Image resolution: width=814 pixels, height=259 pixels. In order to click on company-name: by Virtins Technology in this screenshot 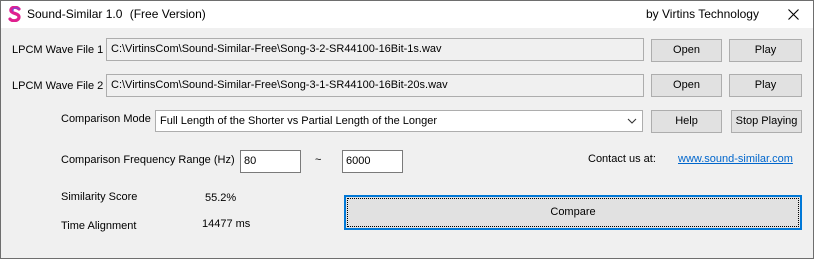, I will do `click(702, 14)`.